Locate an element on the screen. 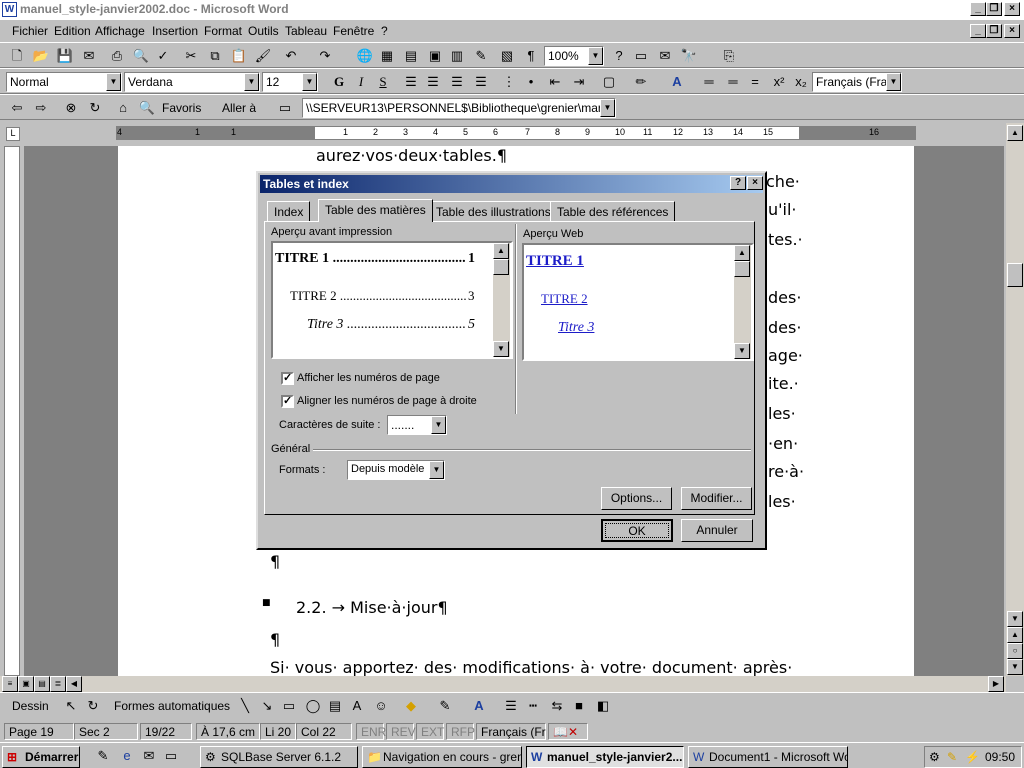 The width and height of the screenshot is (1024, 768). arrow-icon: ↘ is located at coordinates (267, 706).